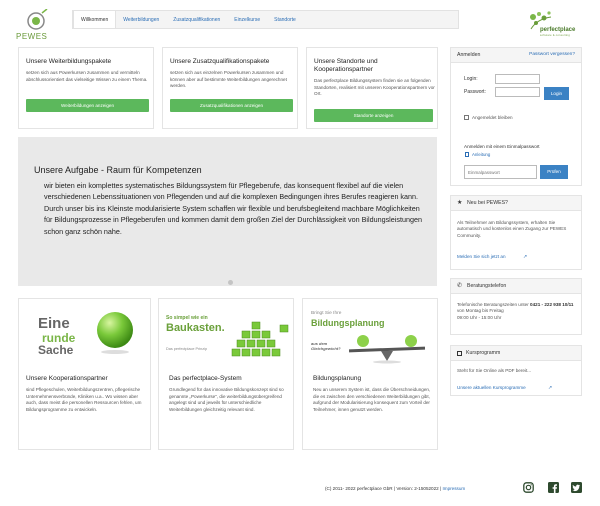 The height and width of the screenshot is (506, 600). Describe the element at coordinates (467, 154) in the screenshot. I see `document-icon` at that location.